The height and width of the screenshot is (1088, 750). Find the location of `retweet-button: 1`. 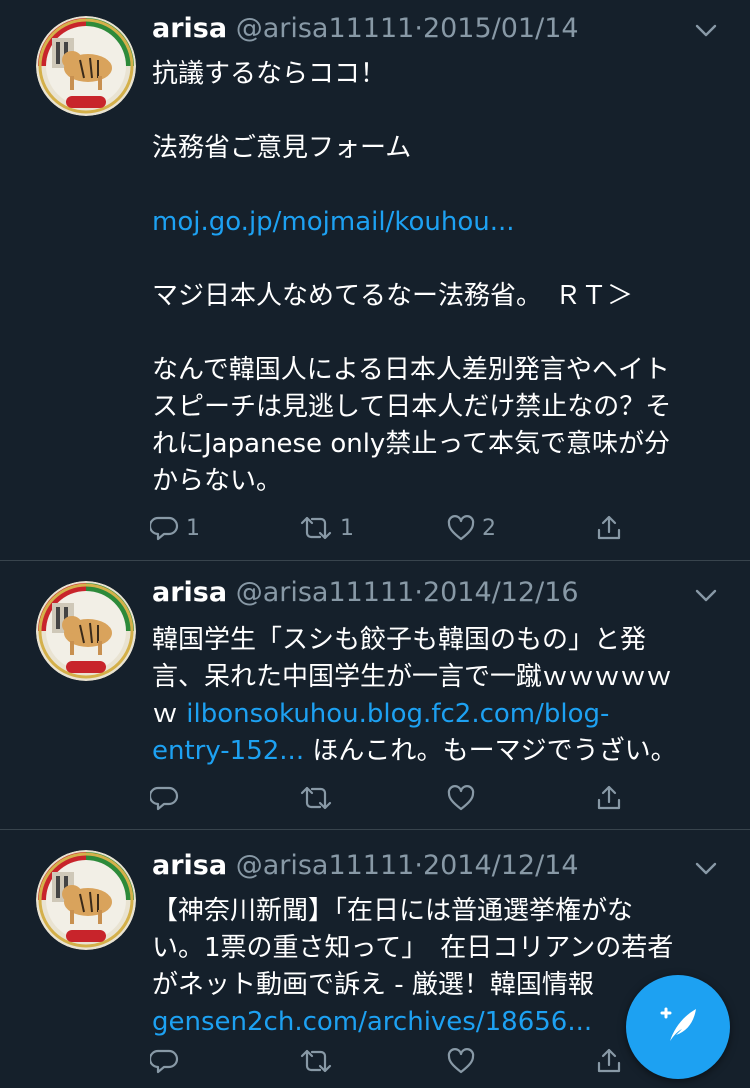

retweet-button: 1 is located at coordinates (326, 528).